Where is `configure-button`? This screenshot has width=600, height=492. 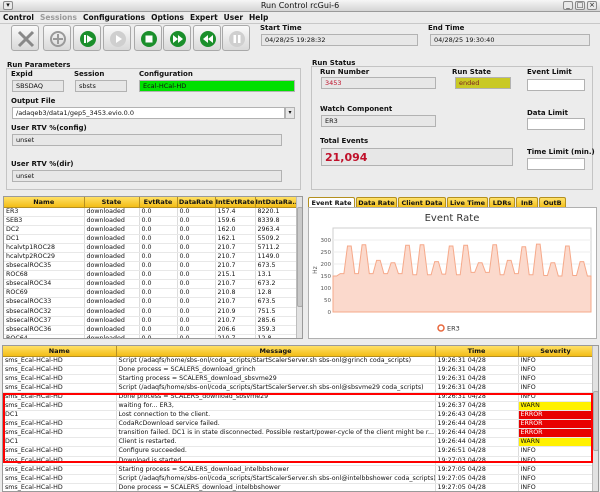
configure-button is located at coordinates (57, 38).